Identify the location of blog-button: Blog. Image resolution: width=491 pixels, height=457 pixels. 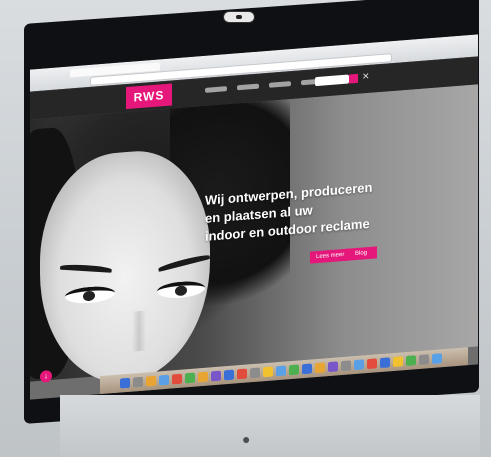
(361, 253).